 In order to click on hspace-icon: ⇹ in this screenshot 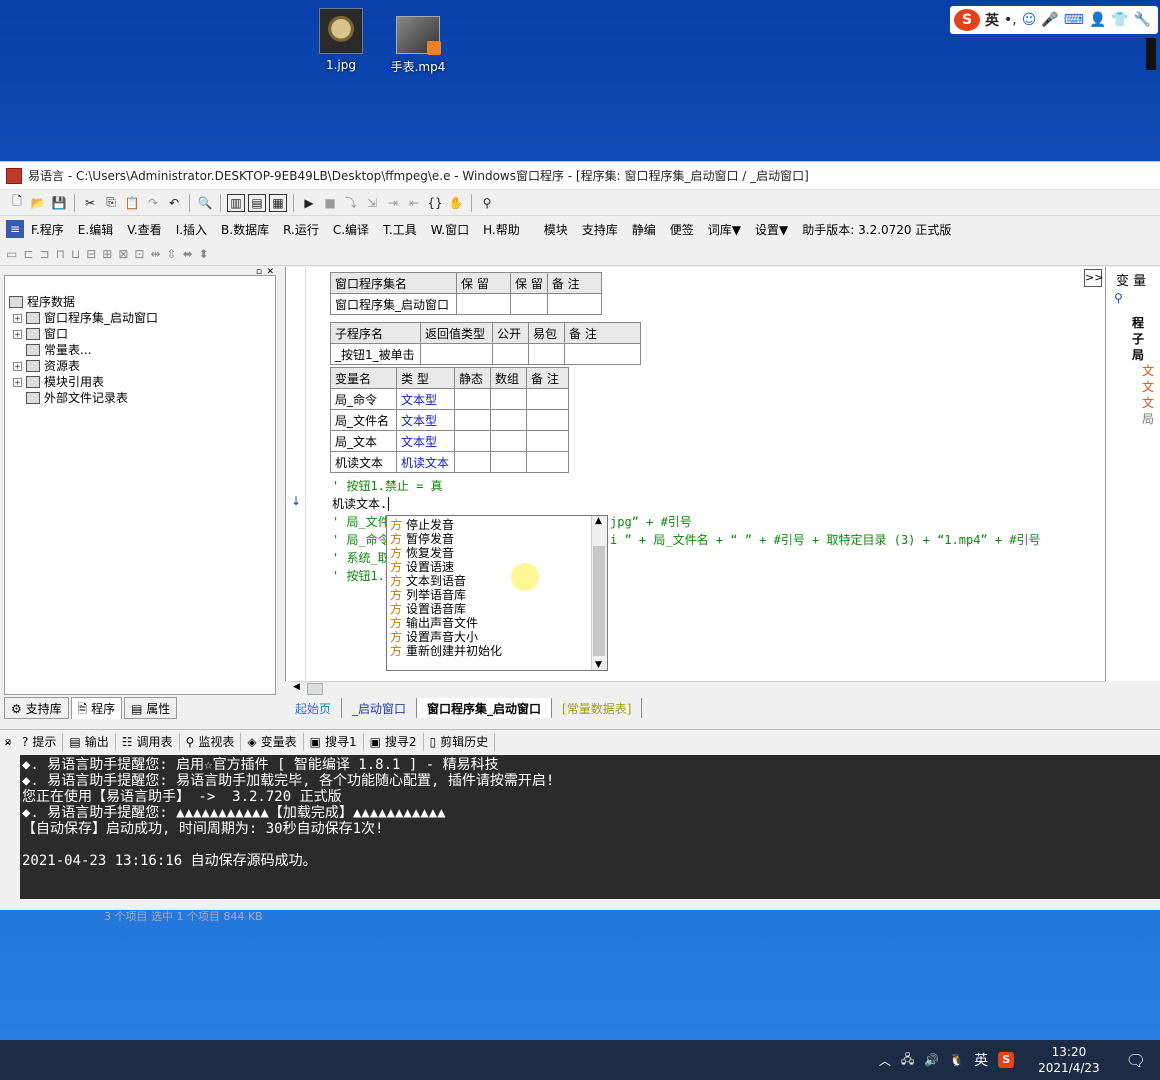, I will do `click(155, 254)`.